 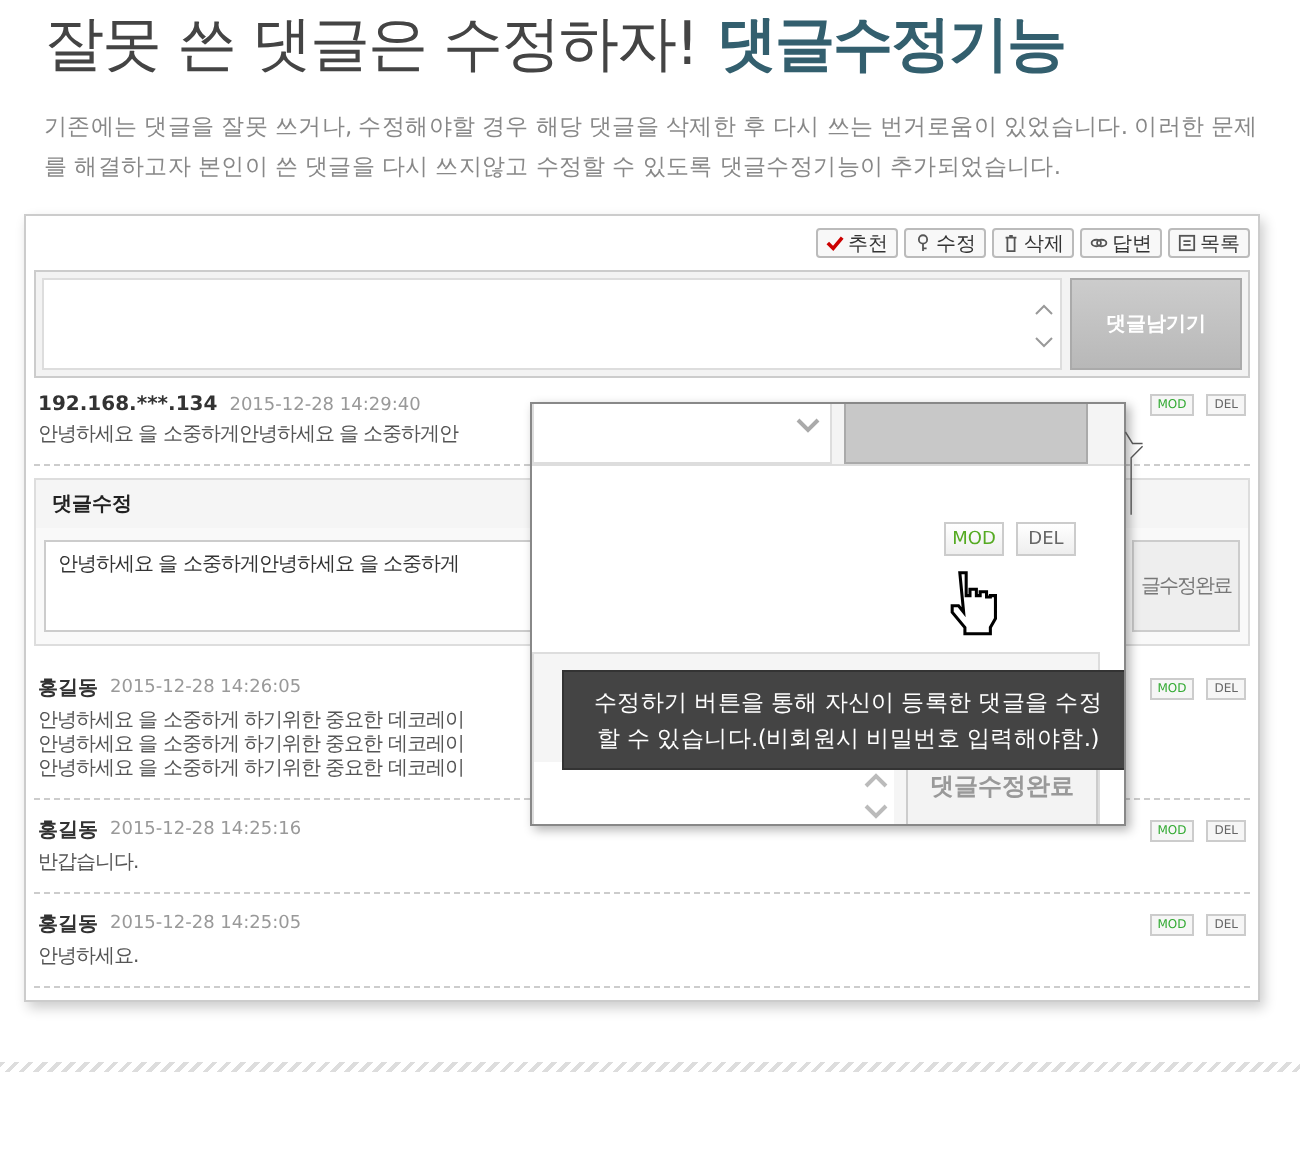 I want to click on toolbar-button: 목록, so click(x=1209, y=243).